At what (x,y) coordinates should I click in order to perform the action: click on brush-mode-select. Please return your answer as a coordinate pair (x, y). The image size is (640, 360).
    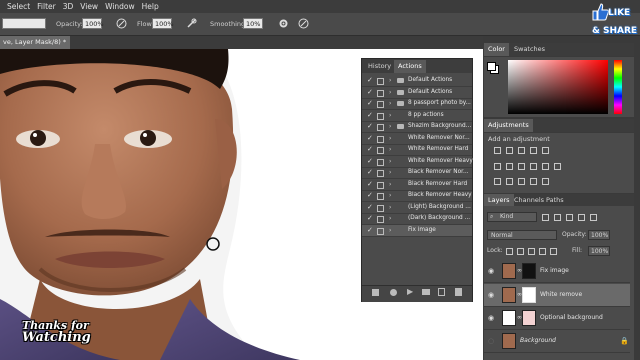
    Looking at the image, I should click on (24, 23).